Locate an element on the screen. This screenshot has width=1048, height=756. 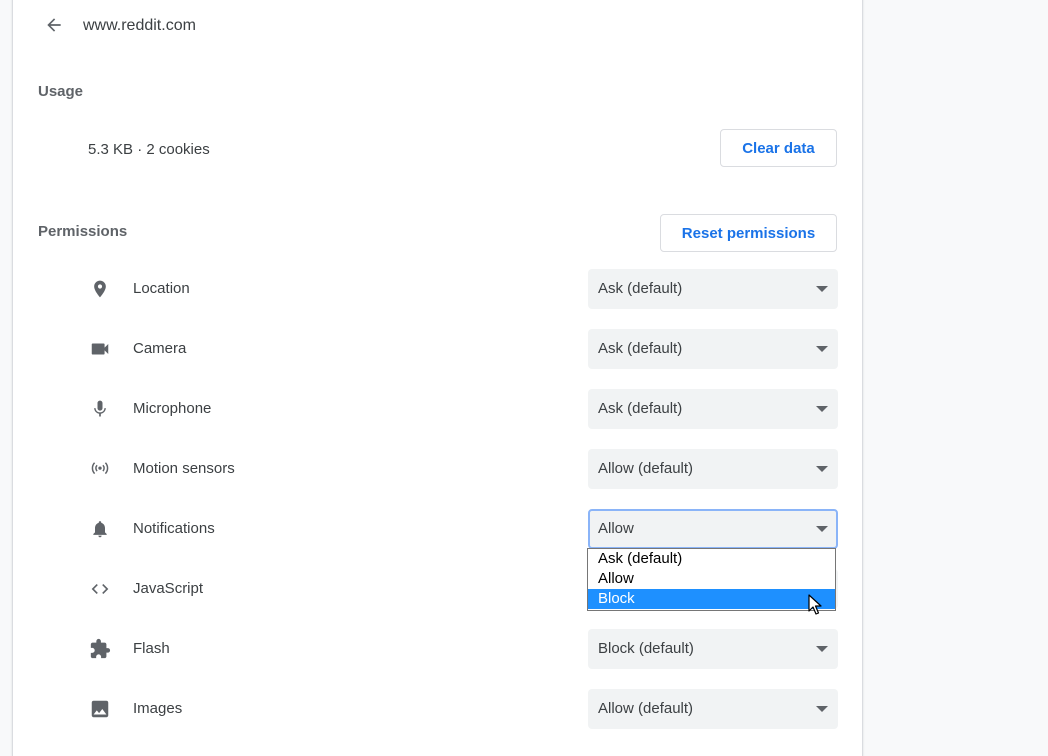
location-select: Ask (default) is located at coordinates (713, 289).